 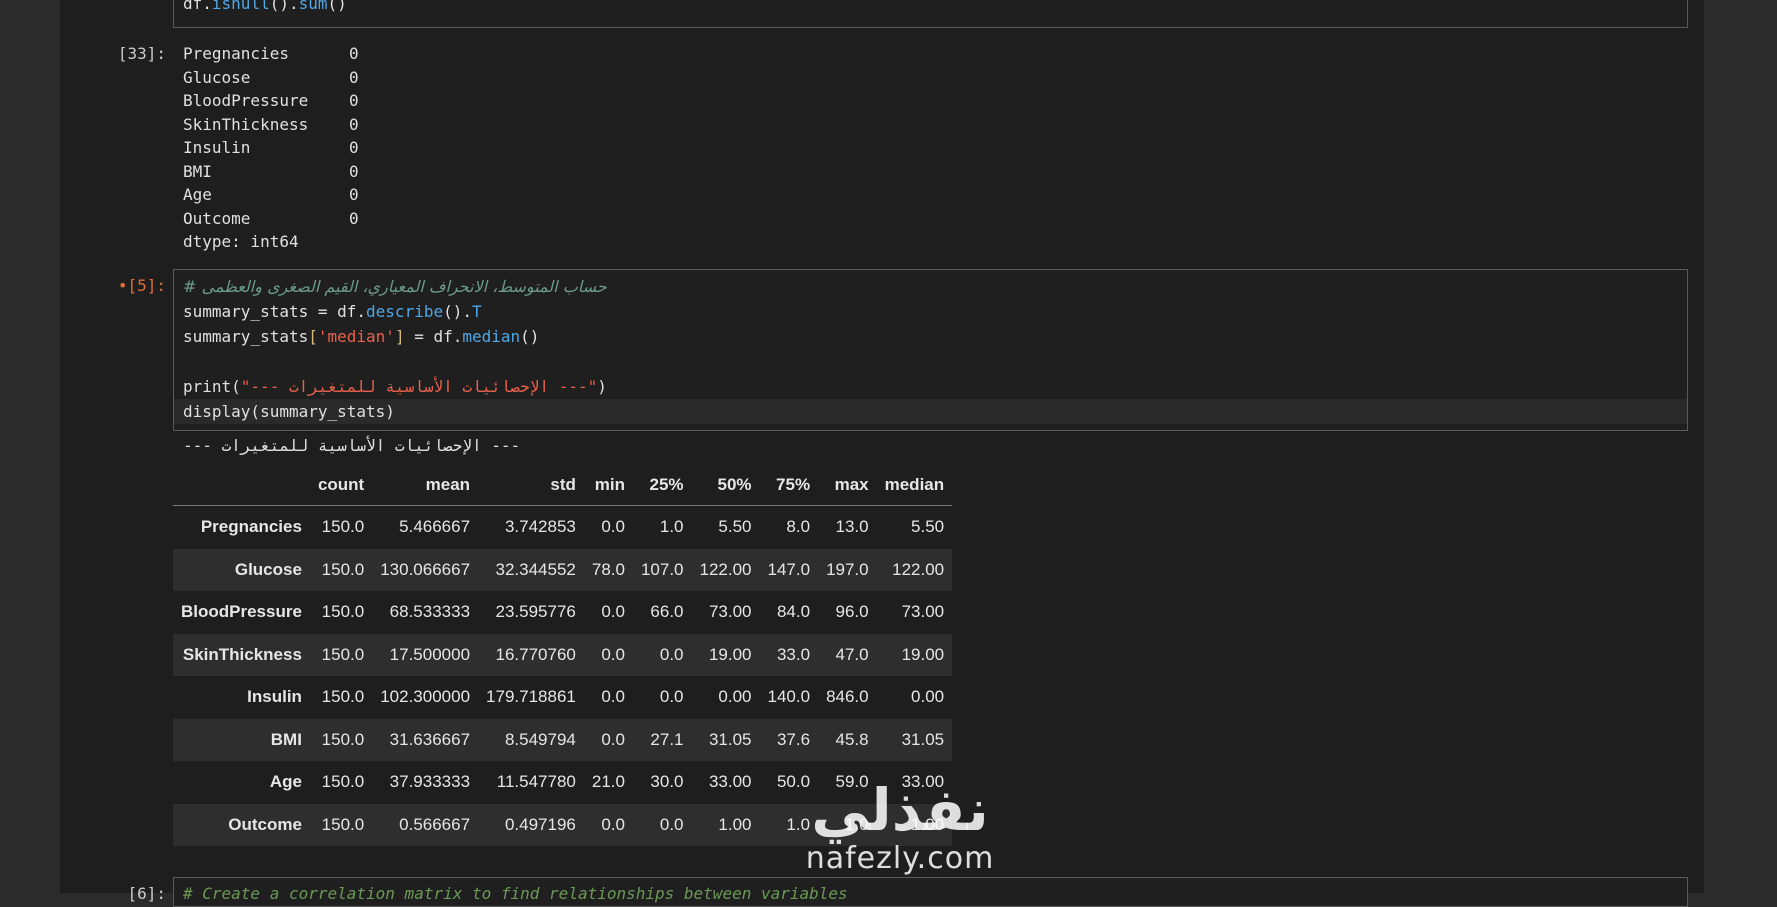 What do you see at coordinates (217, 147) in the screenshot?
I see `output-row-name: Insulin` at bounding box center [217, 147].